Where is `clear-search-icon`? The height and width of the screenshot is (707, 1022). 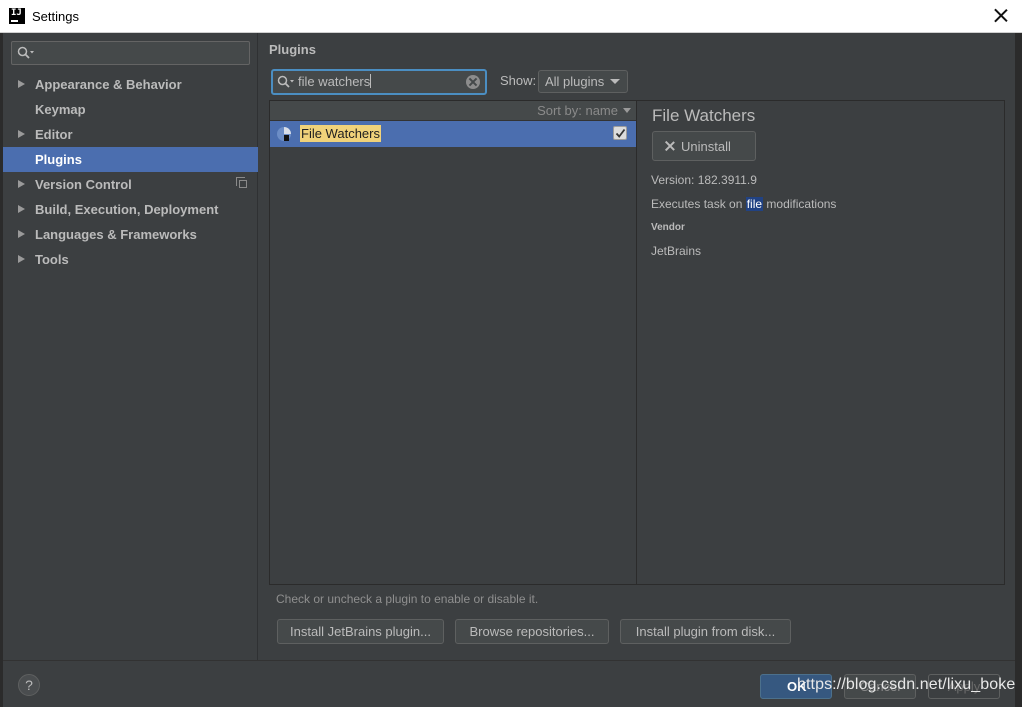 clear-search-icon is located at coordinates (473, 82).